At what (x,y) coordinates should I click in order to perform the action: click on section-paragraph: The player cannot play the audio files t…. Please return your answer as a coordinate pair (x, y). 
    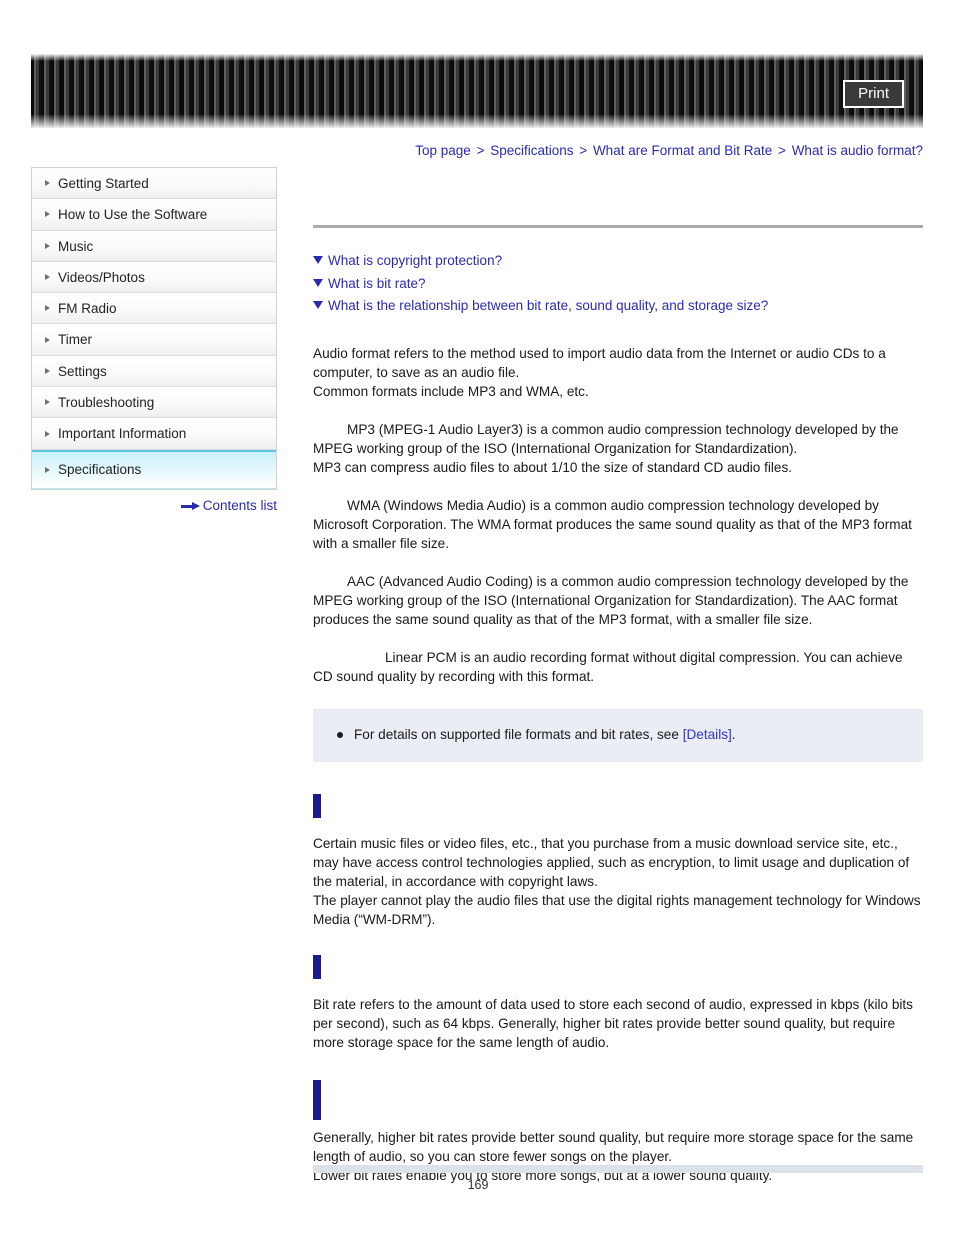
    Looking at the image, I should click on (617, 909).